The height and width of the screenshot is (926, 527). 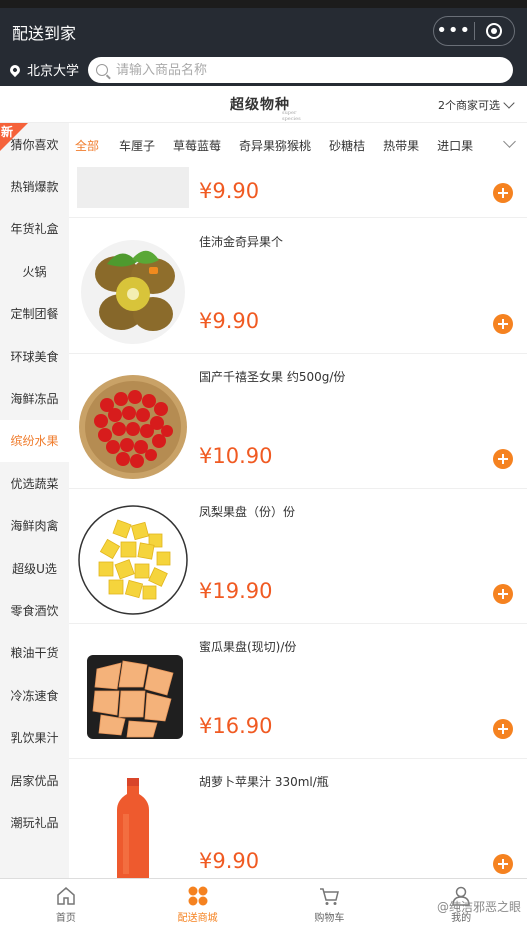 I want to click on sidebar-item: 居家优品, so click(x=34, y=780).